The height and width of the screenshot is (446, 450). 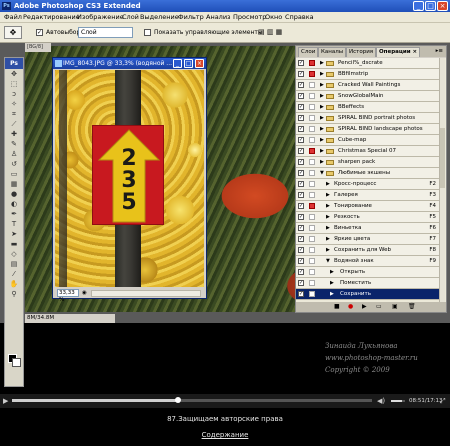 What do you see at coordinates (14, 74) in the screenshot?
I see `move-tool-icon: ✥` at bounding box center [14, 74].